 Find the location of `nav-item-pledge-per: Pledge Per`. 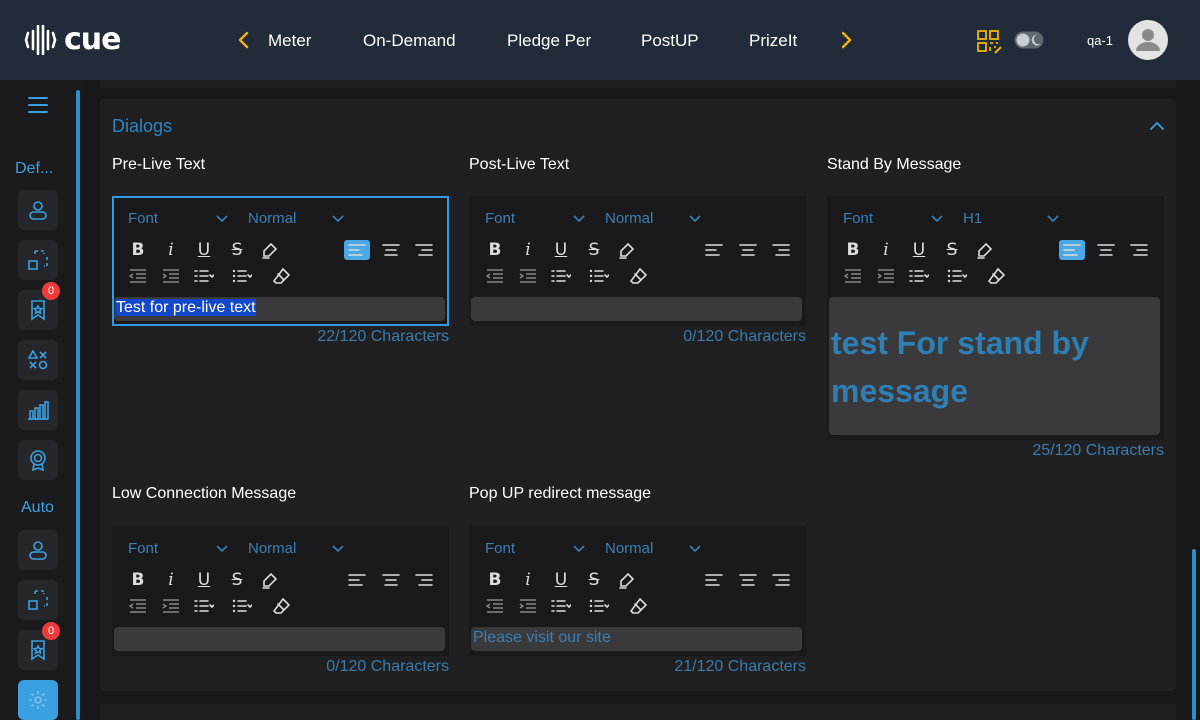

nav-item-pledge-per: Pledge Per is located at coordinates (549, 41).